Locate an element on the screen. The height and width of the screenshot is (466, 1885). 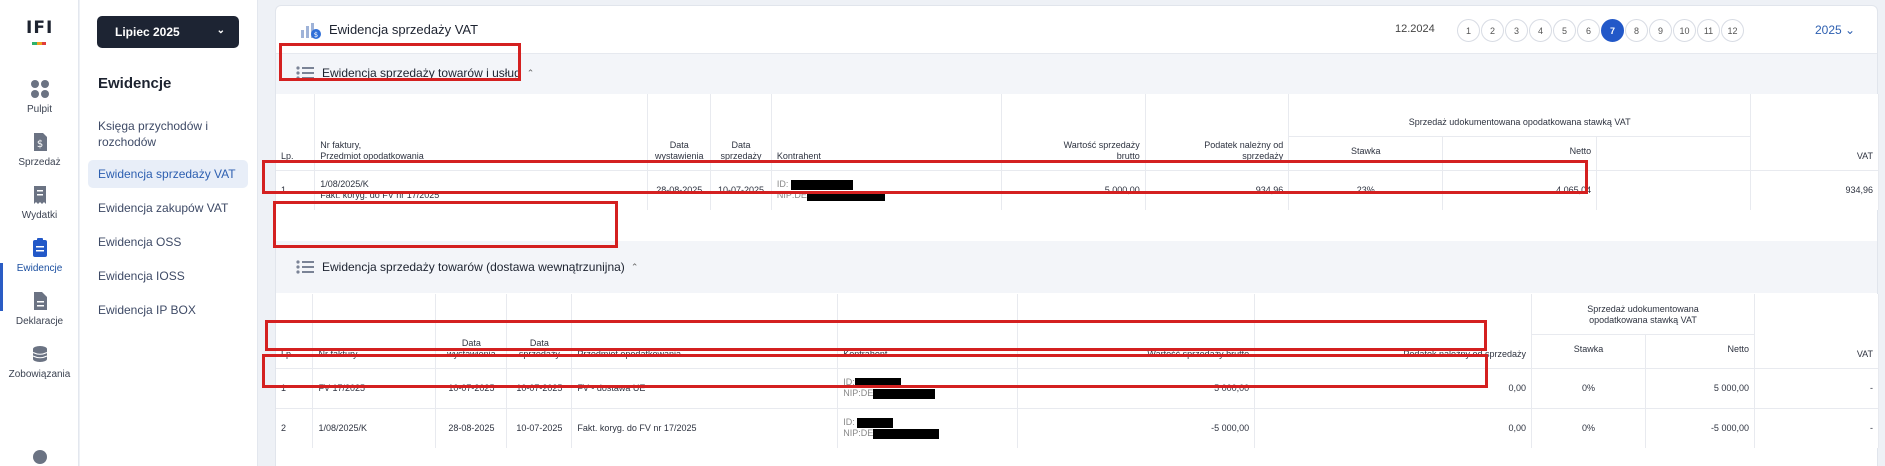
col-vat: VAT is located at coordinates (1814, 132).